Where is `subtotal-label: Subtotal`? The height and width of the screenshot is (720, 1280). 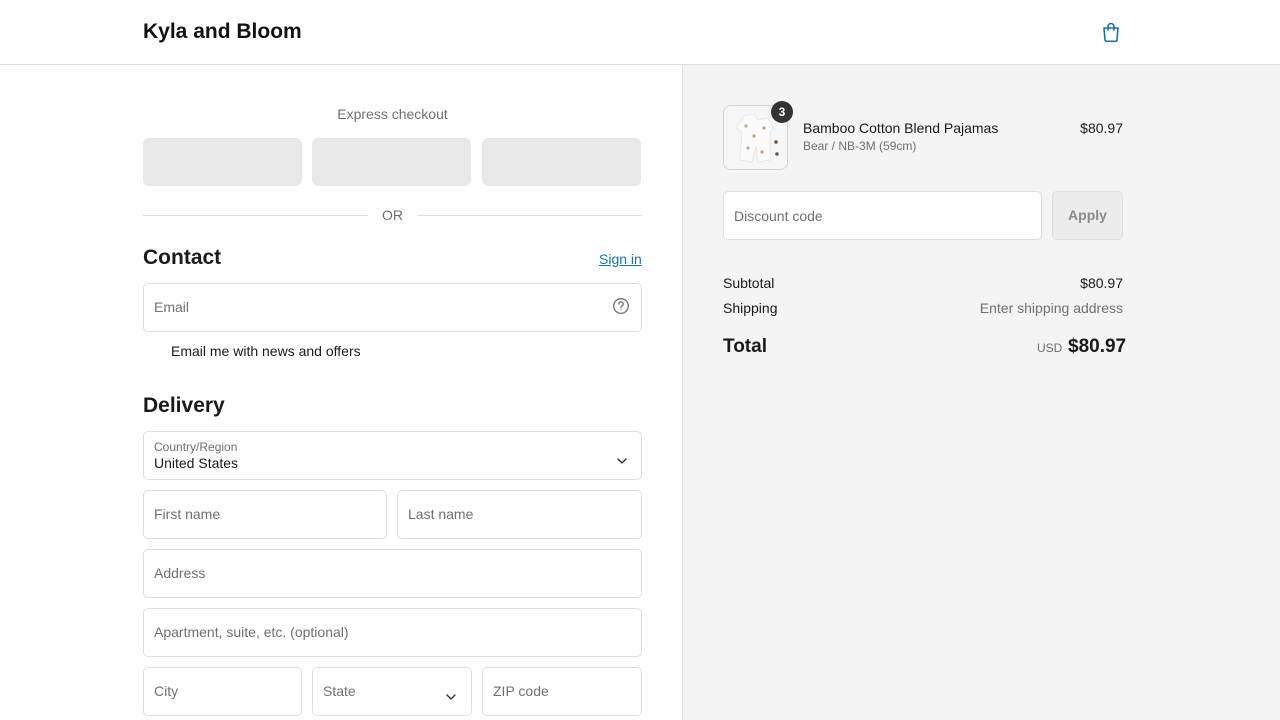 subtotal-label: Subtotal is located at coordinates (749, 283).